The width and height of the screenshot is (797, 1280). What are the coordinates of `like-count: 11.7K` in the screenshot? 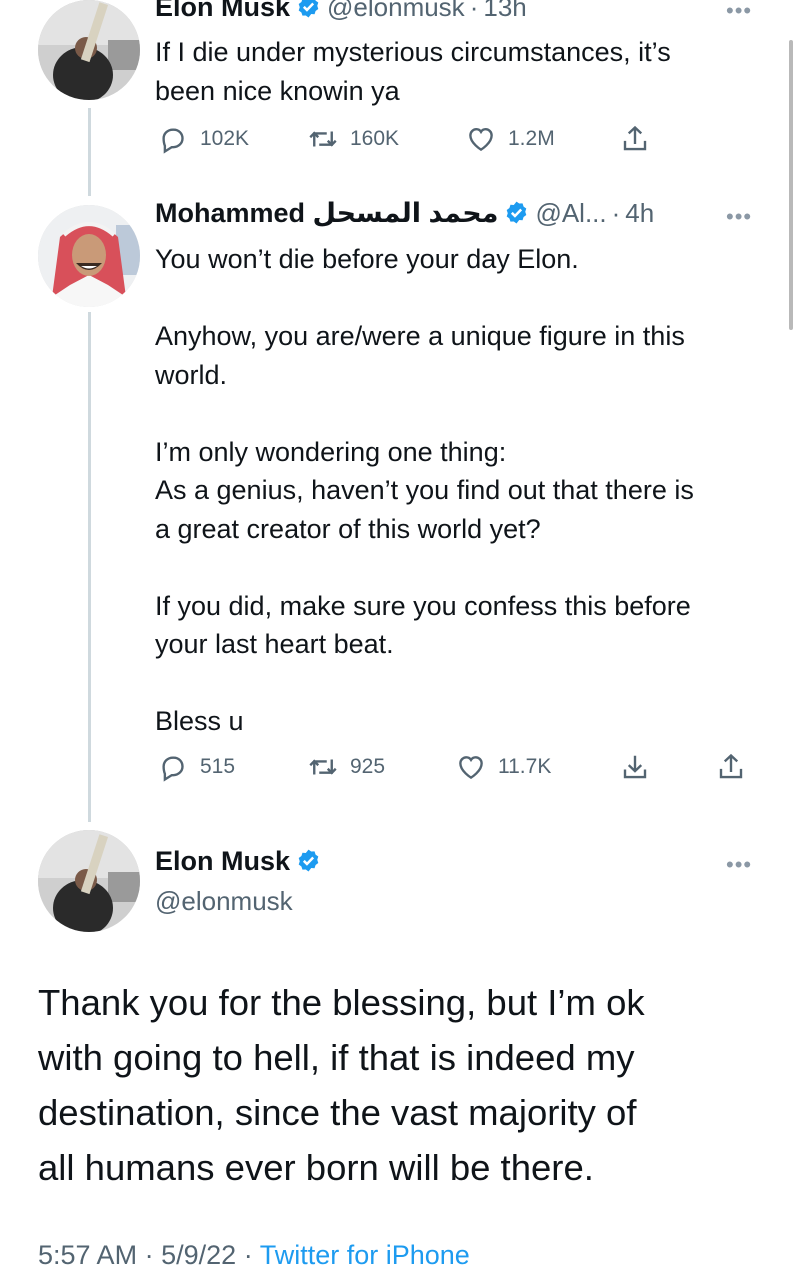 It's located at (525, 766).